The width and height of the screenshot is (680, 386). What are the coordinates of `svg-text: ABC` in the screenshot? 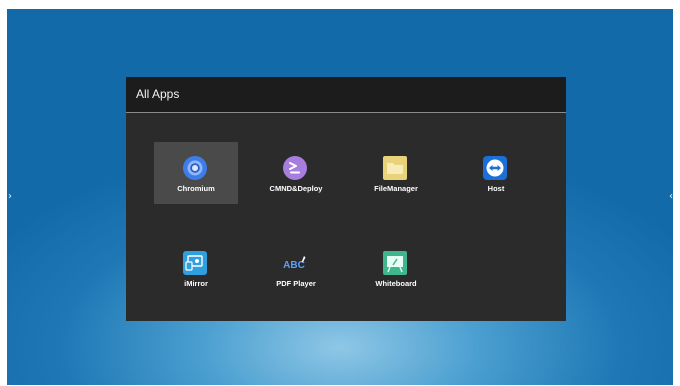 It's located at (294, 265).